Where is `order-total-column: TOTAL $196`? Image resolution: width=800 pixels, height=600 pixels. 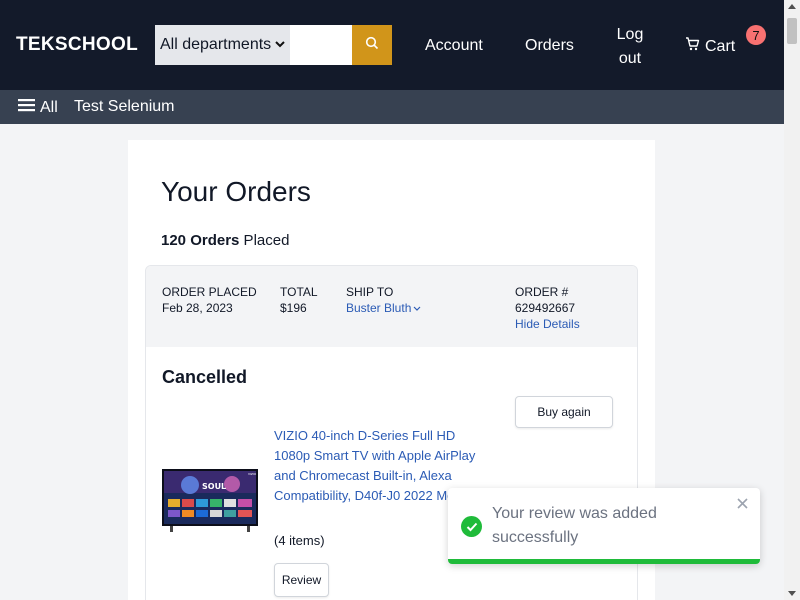 order-total-column: TOTAL $196 is located at coordinates (299, 300).